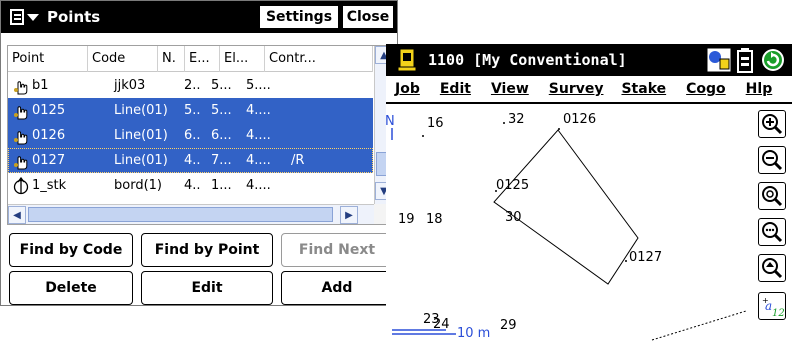 The width and height of the screenshot is (792, 342). I want to click on zoom-window-button, so click(772, 232).